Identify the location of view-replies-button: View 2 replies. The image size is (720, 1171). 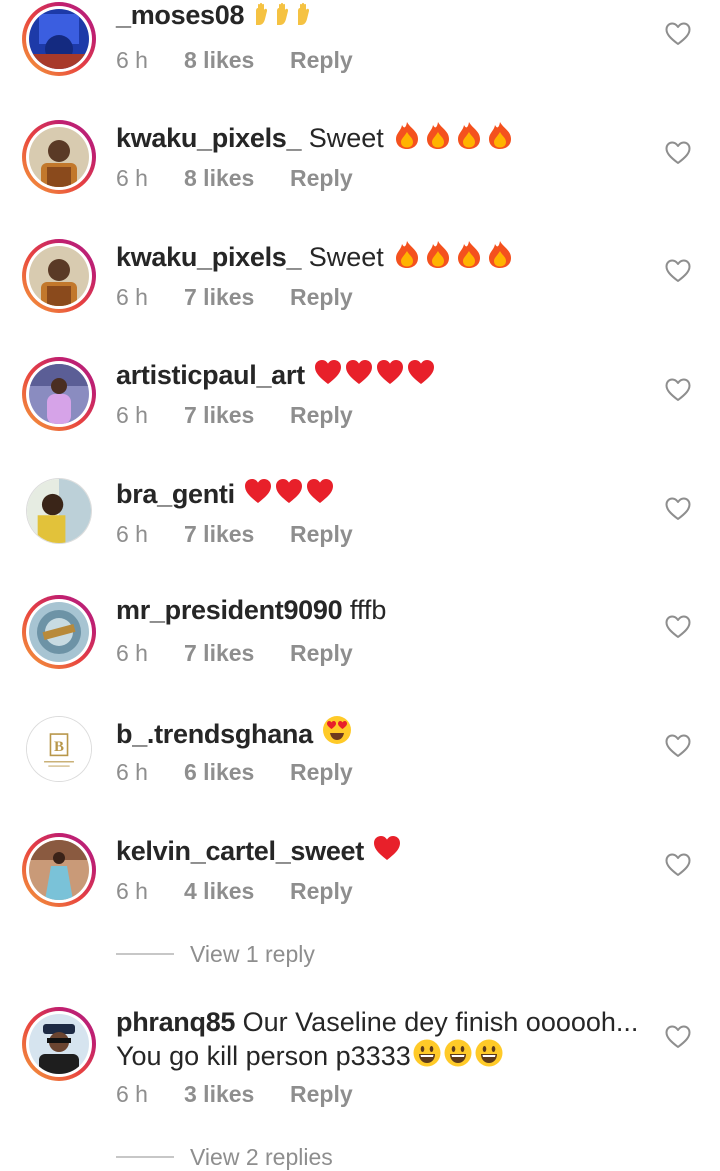
(224, 1157).